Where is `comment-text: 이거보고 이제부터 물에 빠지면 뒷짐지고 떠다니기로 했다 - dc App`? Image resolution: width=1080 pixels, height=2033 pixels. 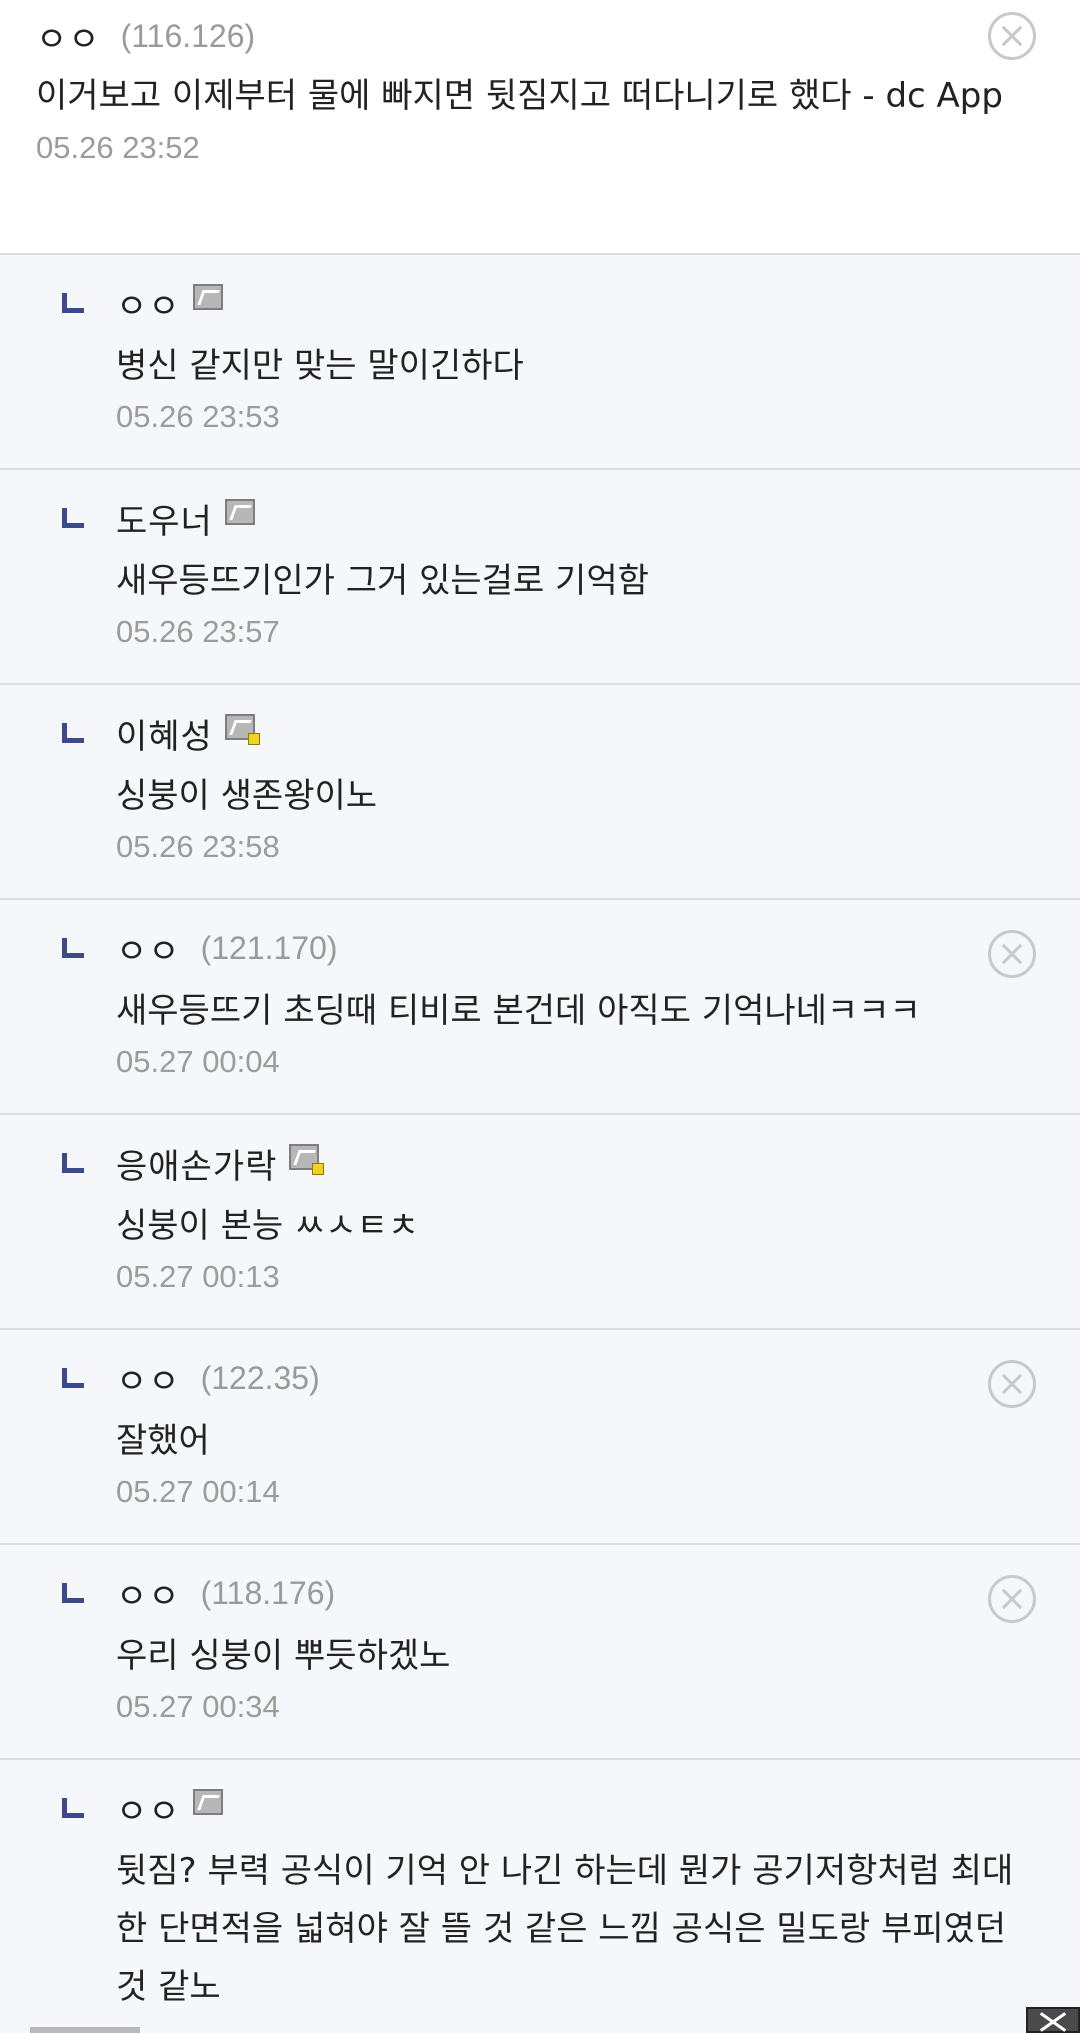 comment-text: 이거보고 이제부터 물에 빠지면 뒷짐지고 떠다니기로 했다 - dc App is located at coordinates (519, 96).